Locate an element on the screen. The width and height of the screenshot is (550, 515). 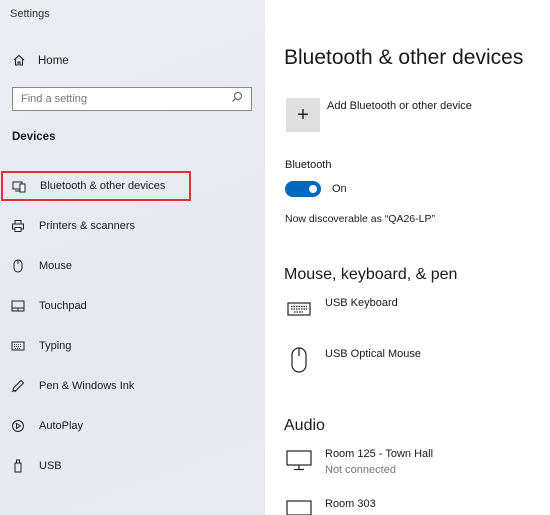
sidebar-item-label: AutoPlay is located at coordinates (61, 426).